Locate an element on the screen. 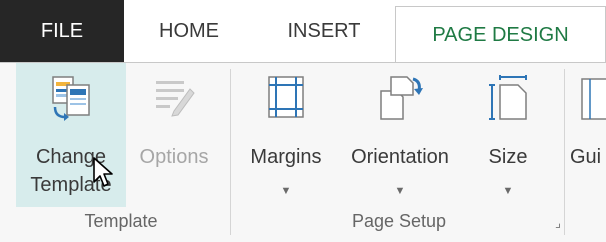  margins-label: Margins is located at coordinates (286, 157).